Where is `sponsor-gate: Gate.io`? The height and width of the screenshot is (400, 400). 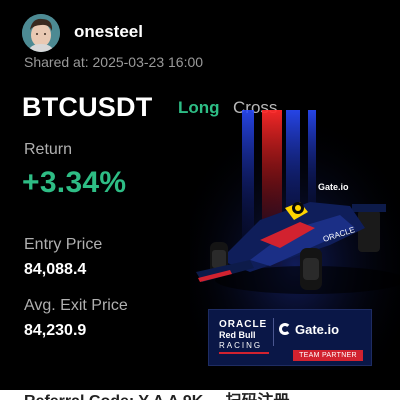 sponsor-gate: Gate.io is located at coordinates (317, 329).